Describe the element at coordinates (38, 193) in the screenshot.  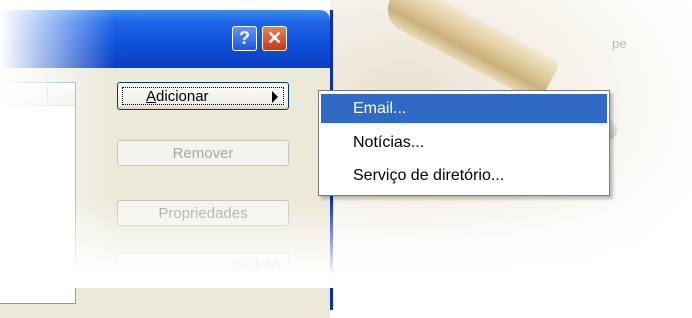
I see `accounts-list` at that location.